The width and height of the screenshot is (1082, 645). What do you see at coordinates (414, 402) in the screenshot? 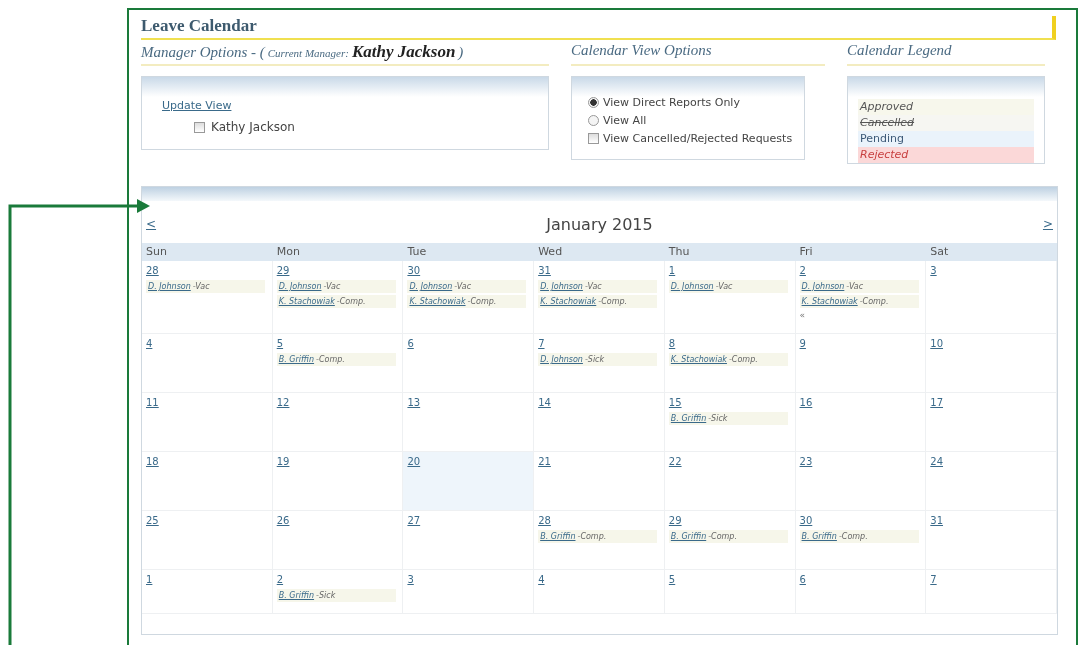
I see `day-number-link: 13` at bounding box center [414, 402].